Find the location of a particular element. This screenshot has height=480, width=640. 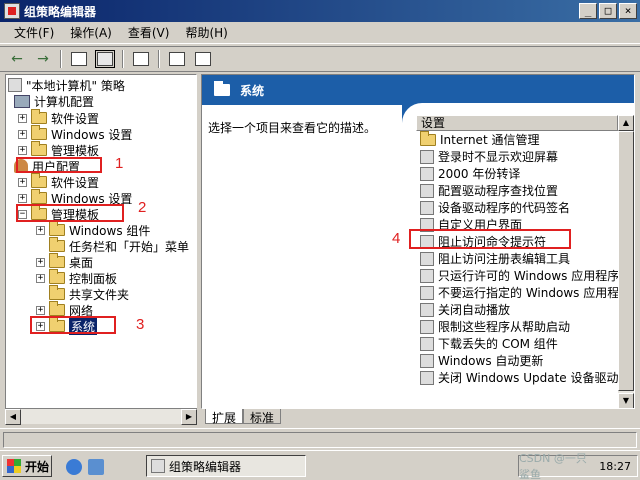

list-item: 限制这些程序从帮助启动 is located at coordinates (495, 326).